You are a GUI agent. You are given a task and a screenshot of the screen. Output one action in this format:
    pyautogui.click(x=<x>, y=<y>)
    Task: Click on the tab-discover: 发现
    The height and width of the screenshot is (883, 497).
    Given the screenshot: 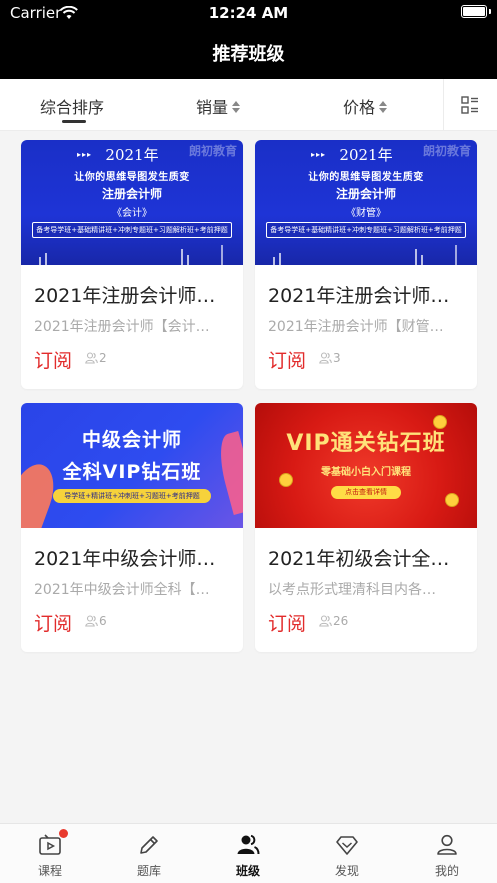 What is the action you would take?
    pyautogui.click(x=347, y=853)
    